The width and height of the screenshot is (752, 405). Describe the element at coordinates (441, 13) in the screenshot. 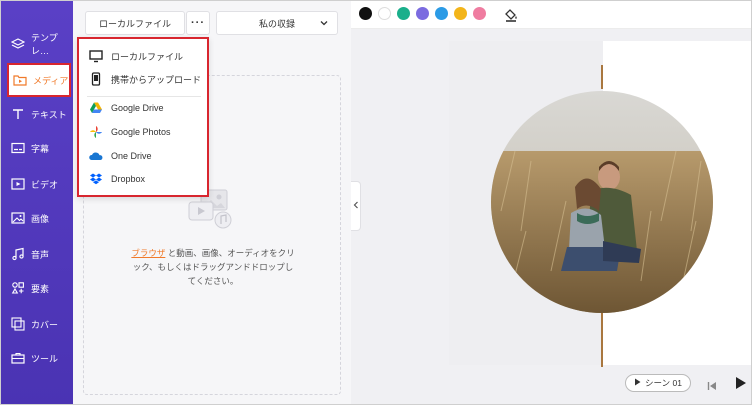

I see `color-swatch-blue` at that location.